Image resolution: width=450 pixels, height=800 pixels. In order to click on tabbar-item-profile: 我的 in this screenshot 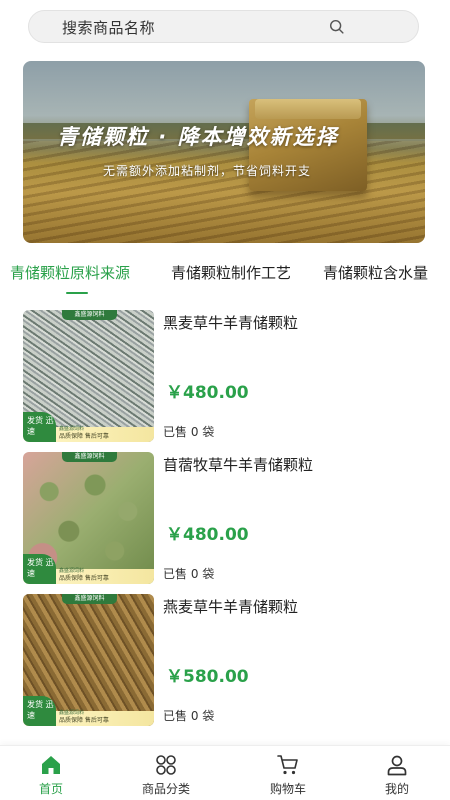, I will do `click(397, 773)`.